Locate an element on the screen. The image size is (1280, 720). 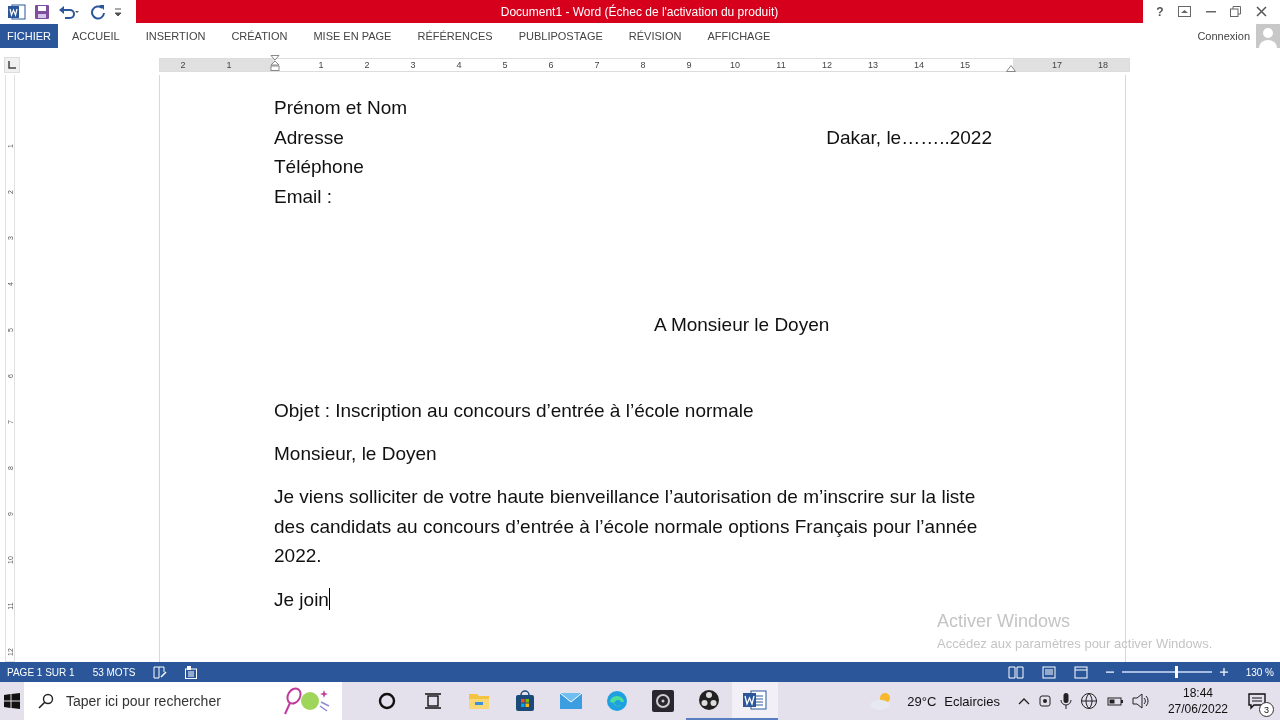
text-cursor is located at coordinates (329, 599).